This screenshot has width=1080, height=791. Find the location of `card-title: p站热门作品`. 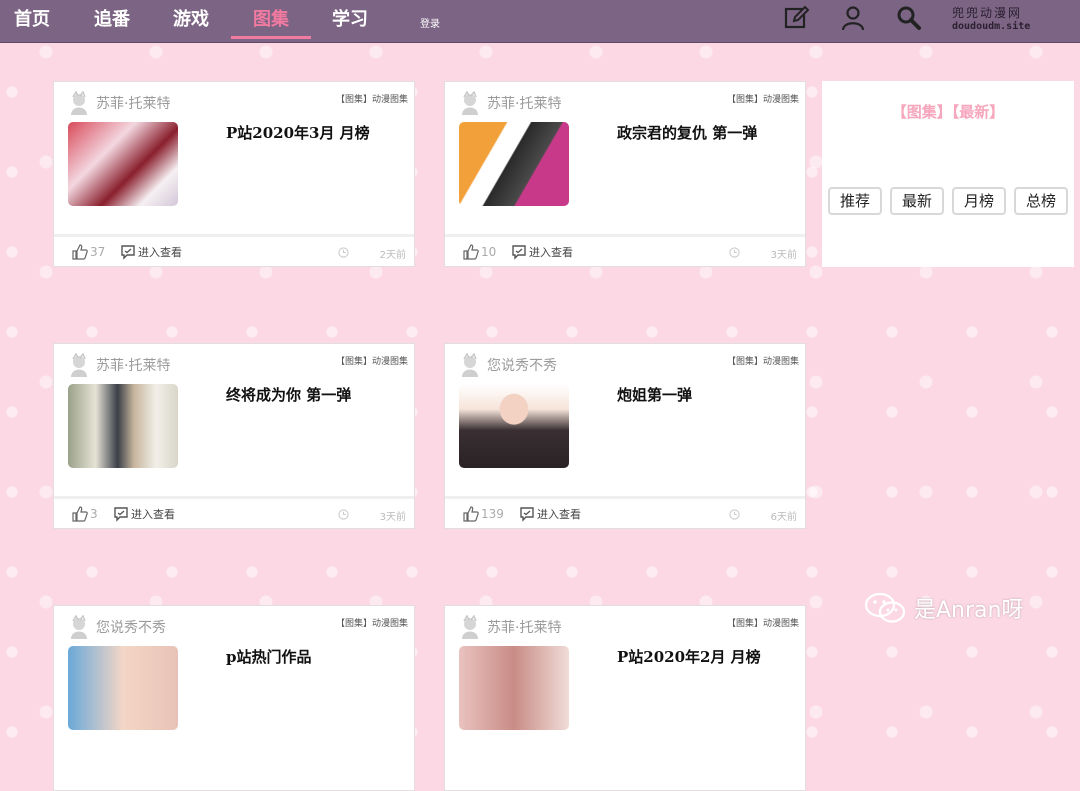

card-title: p站热门作品 is located at coordinates (316, 656).